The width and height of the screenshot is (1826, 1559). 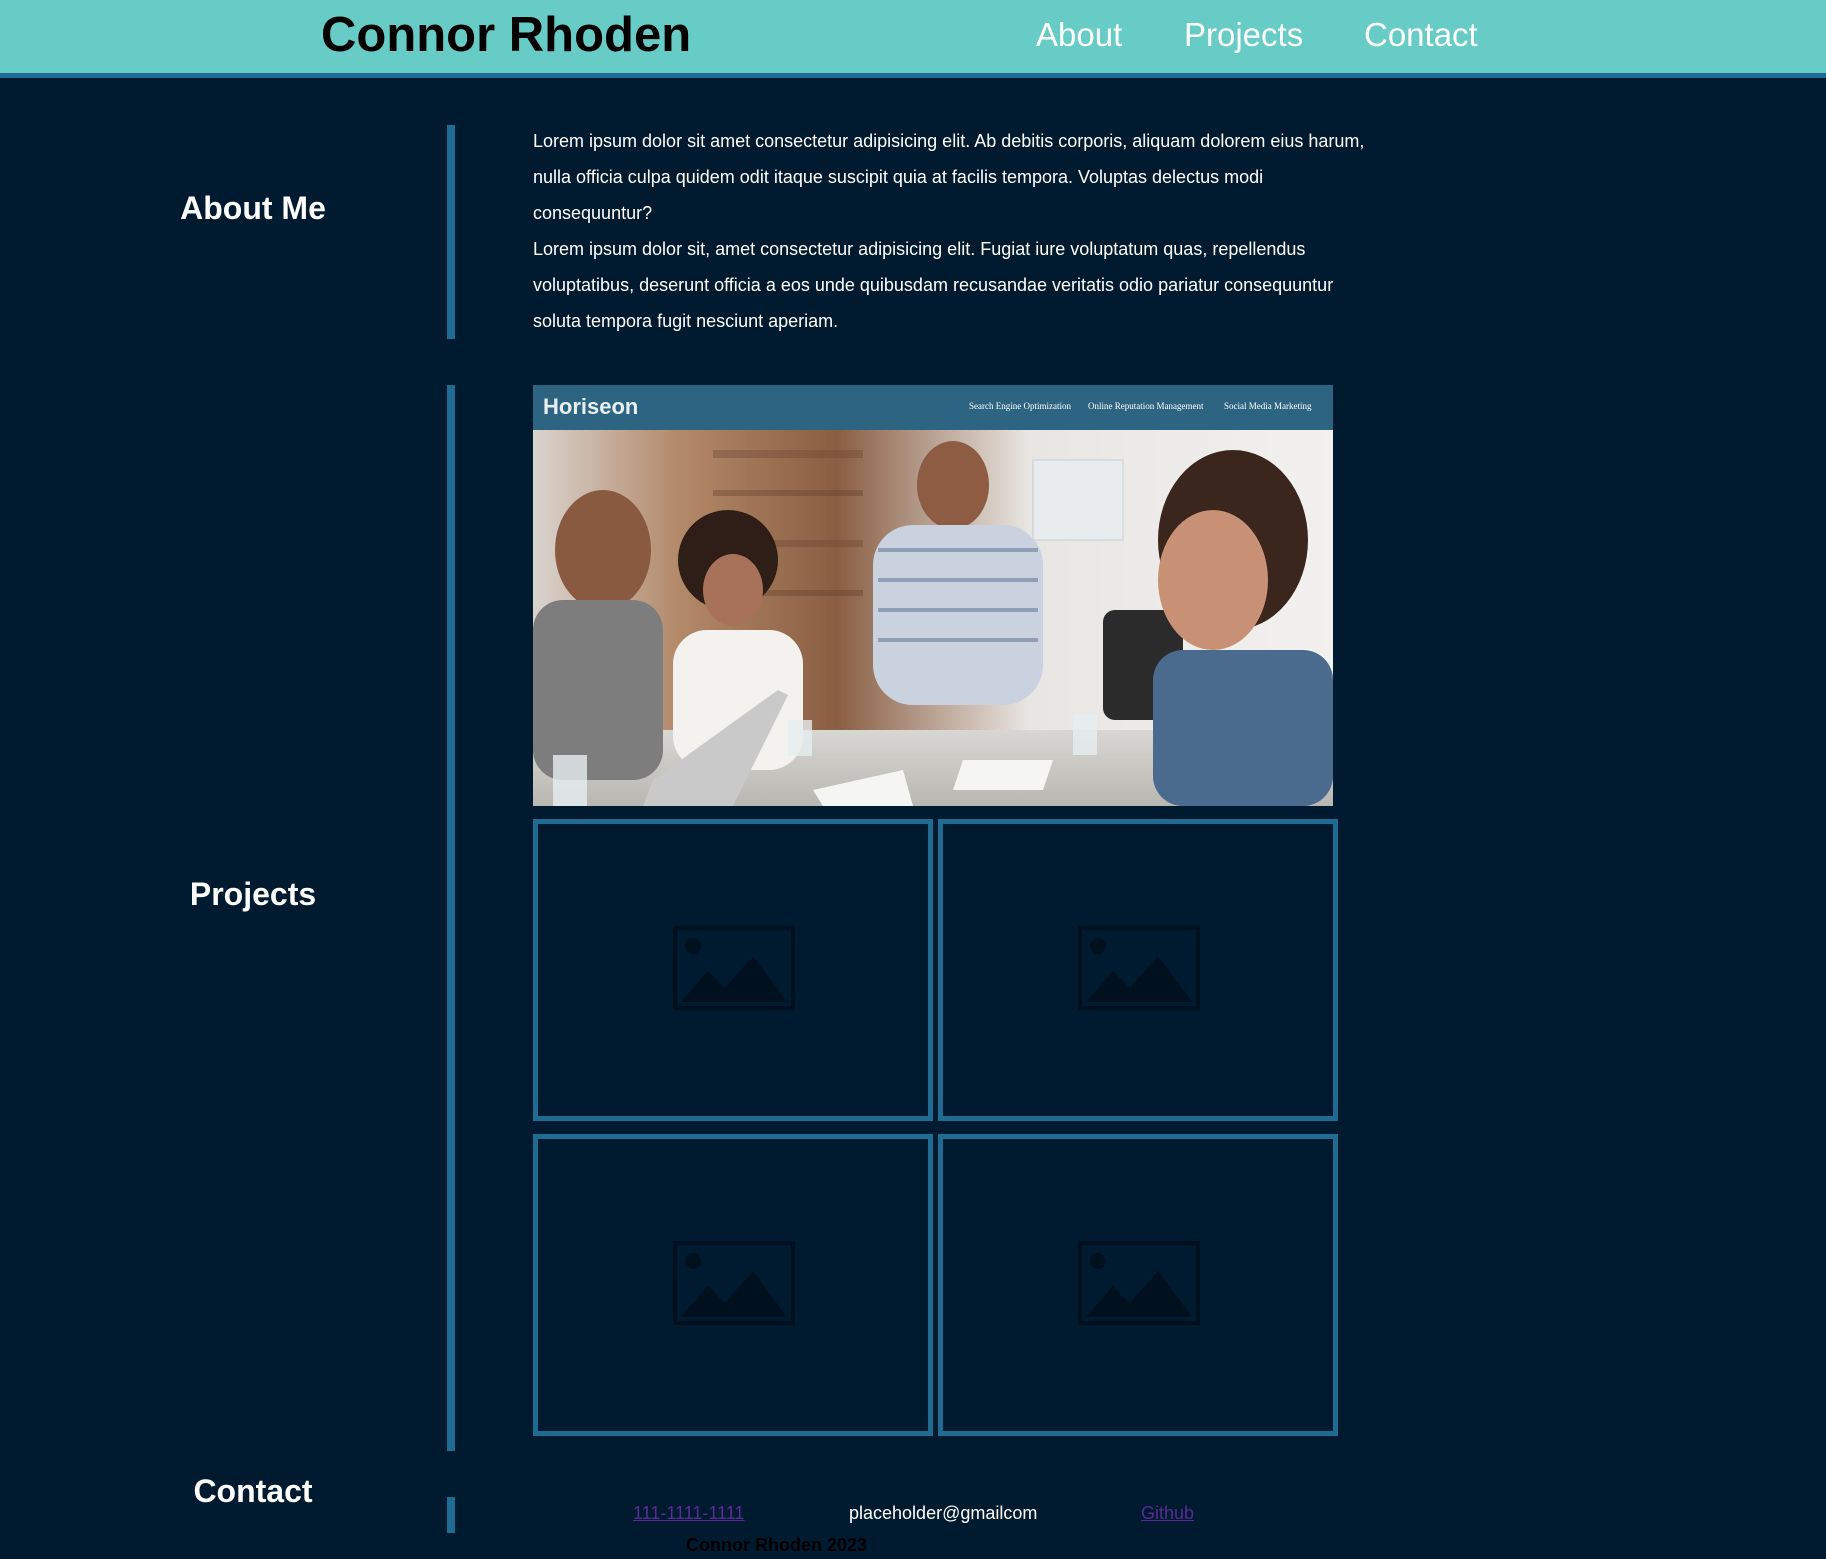 I want to click on about-divider, so click(x=451, y=232).